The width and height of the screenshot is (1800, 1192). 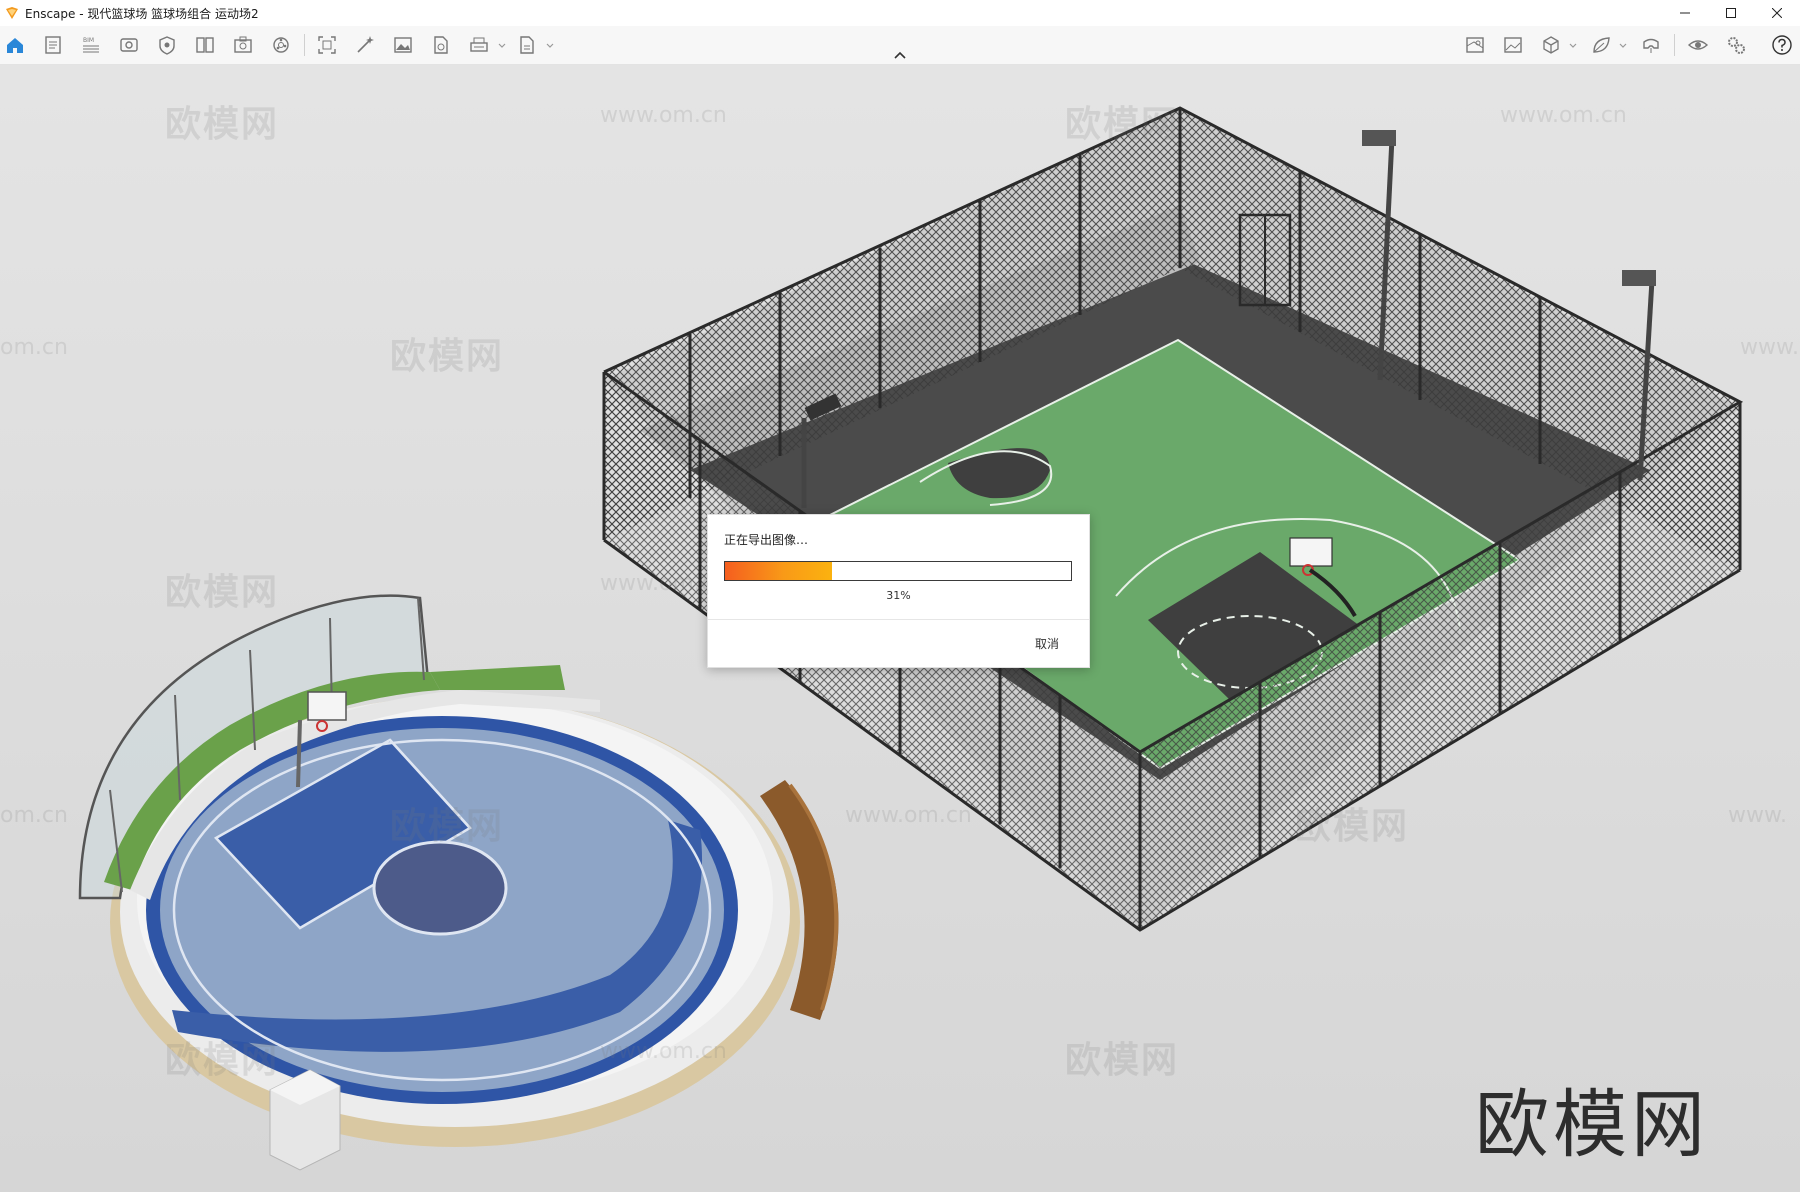 I want to click on image-panel-icon, so click(x=1513, y=45).